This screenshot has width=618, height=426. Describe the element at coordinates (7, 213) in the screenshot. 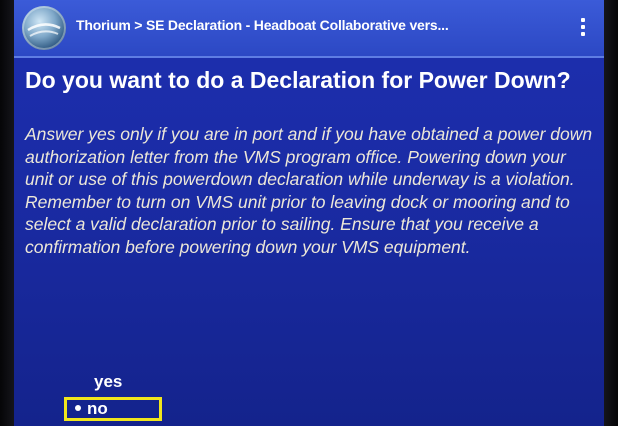

I see `device-bezel-left` at that location.